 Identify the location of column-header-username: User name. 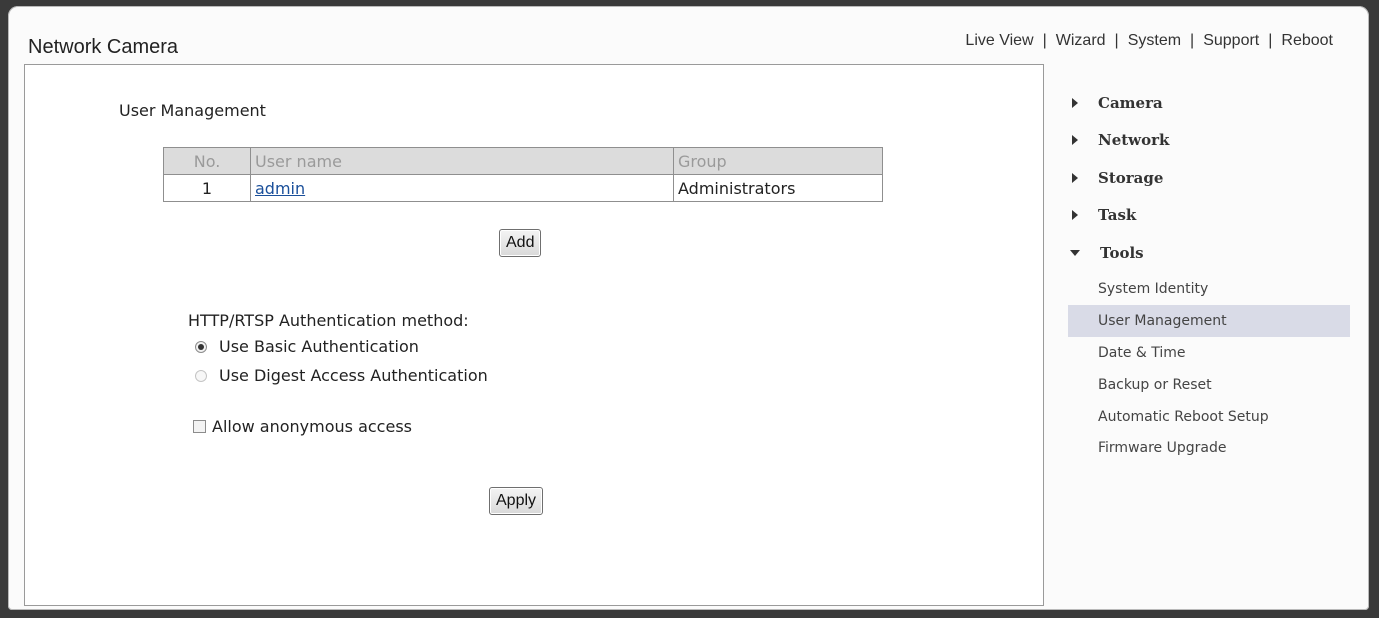
(462, 161).